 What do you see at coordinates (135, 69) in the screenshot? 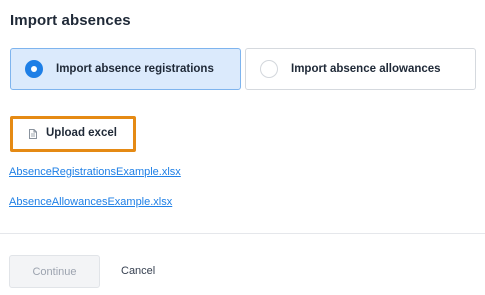
I see `option-label: Import absence registrations` at bounding box center [135, 69].